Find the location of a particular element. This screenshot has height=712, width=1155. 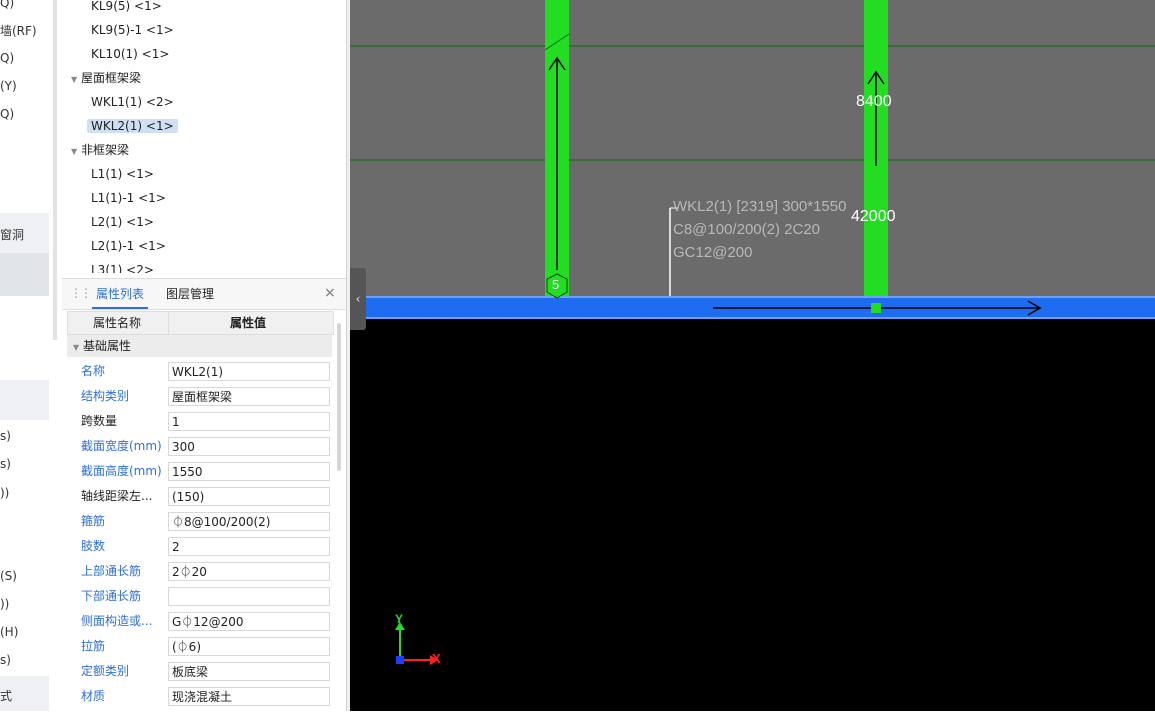

left-strip-selected is located at coordinates (24, 274).